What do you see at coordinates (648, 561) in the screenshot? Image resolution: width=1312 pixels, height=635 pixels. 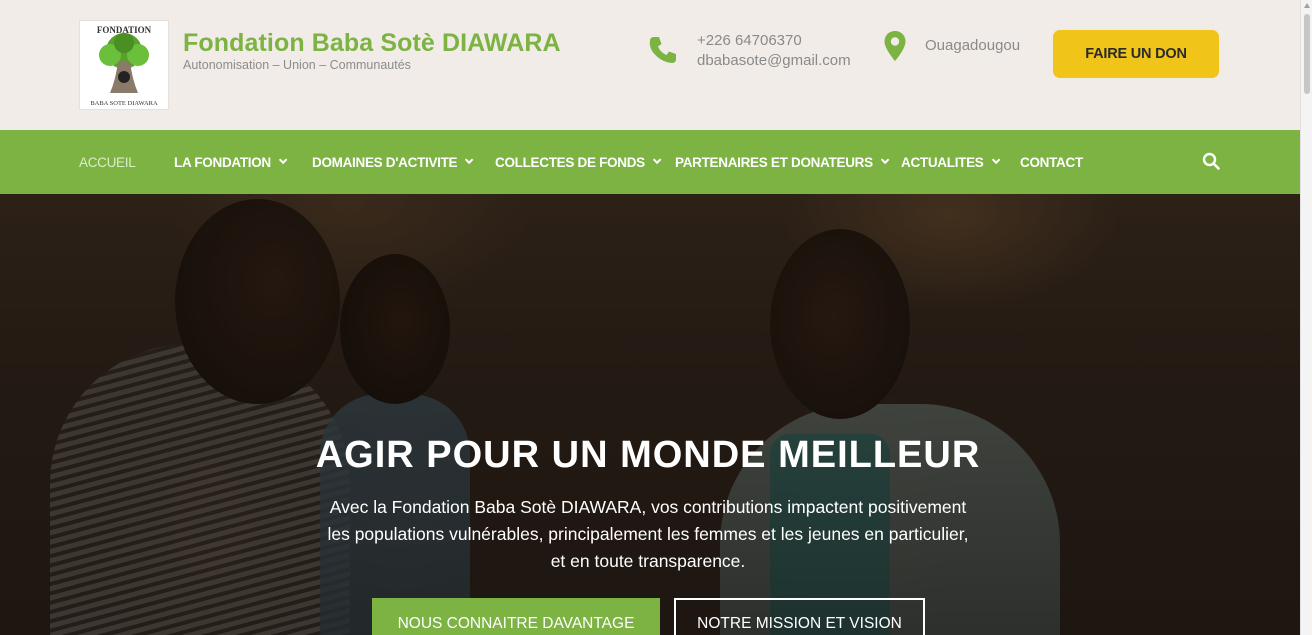 I see `hero-description-line: et en toute transparence.` at bounding box center [648, 561].